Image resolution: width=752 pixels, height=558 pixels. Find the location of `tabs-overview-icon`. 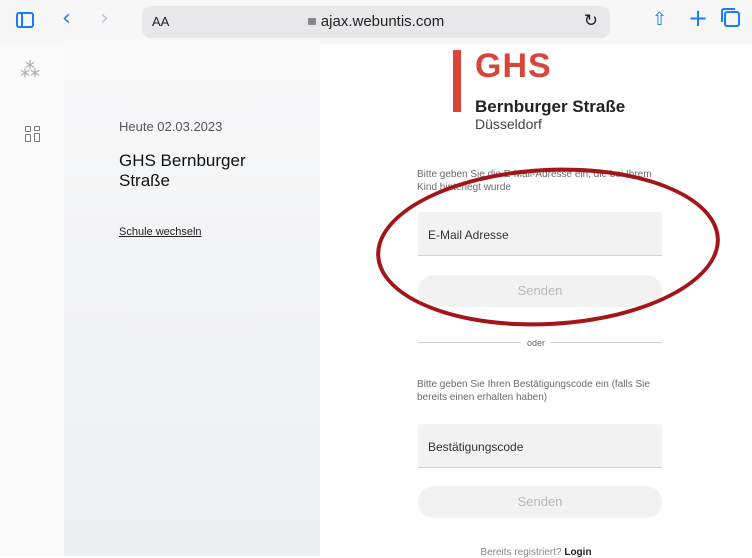

tabs-overview-icon is located at coordinates (730, 17).